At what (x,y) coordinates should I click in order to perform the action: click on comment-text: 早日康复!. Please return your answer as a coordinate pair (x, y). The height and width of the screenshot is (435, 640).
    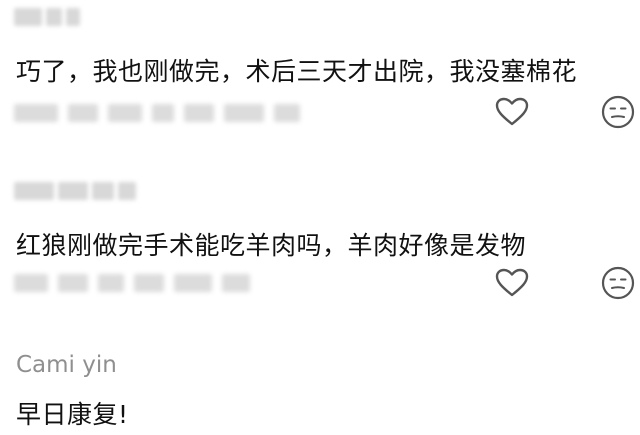
    Looking at the image, I should click on (72, 414).